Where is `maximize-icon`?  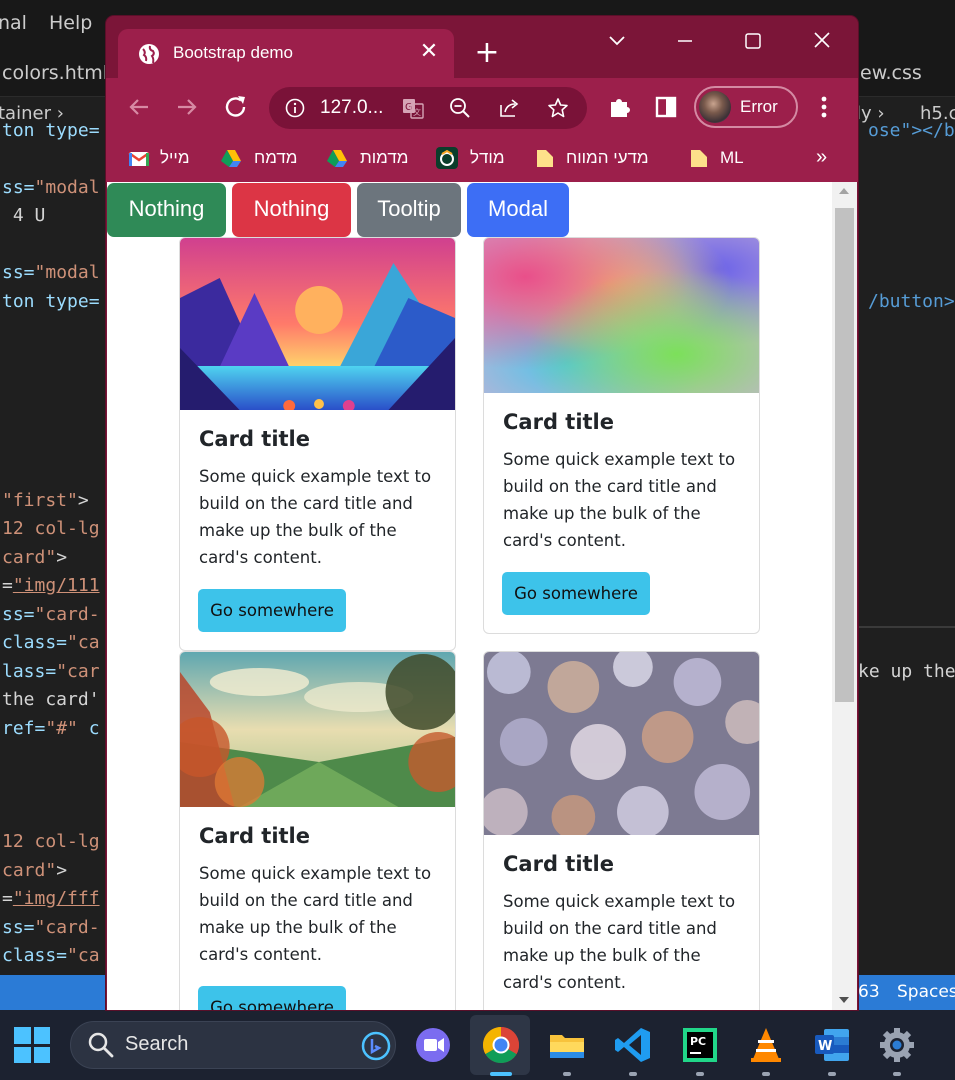 maximize-icon is located at coordinates (753, 41).